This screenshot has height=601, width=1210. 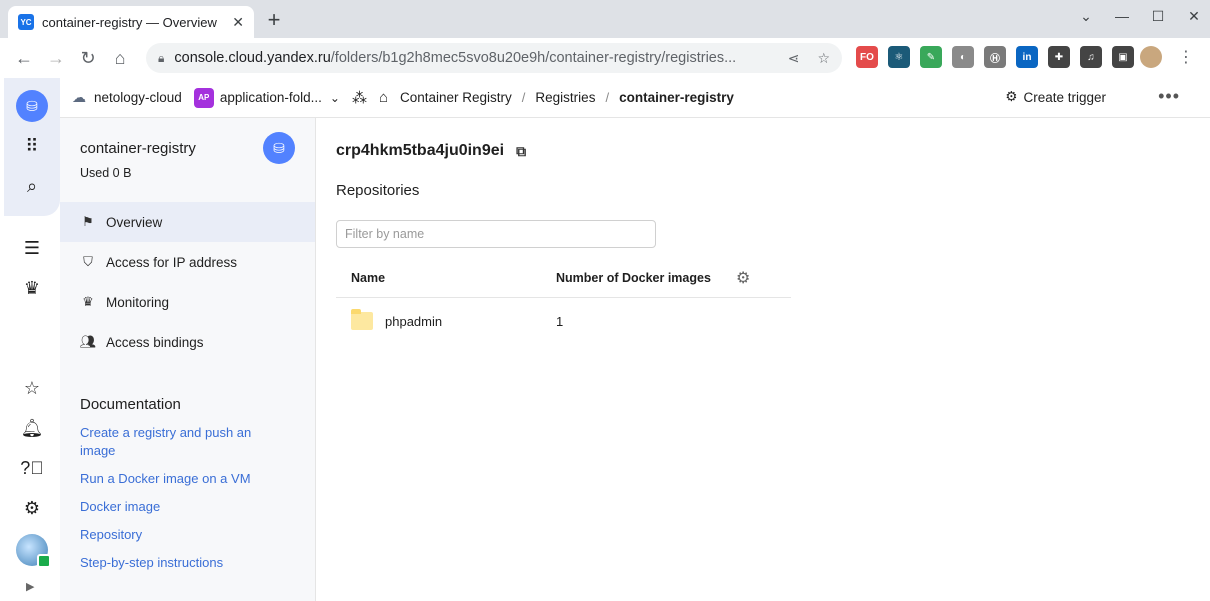 I want to click on settings-gear-icon: ⚙, so click(x=32, y=508).